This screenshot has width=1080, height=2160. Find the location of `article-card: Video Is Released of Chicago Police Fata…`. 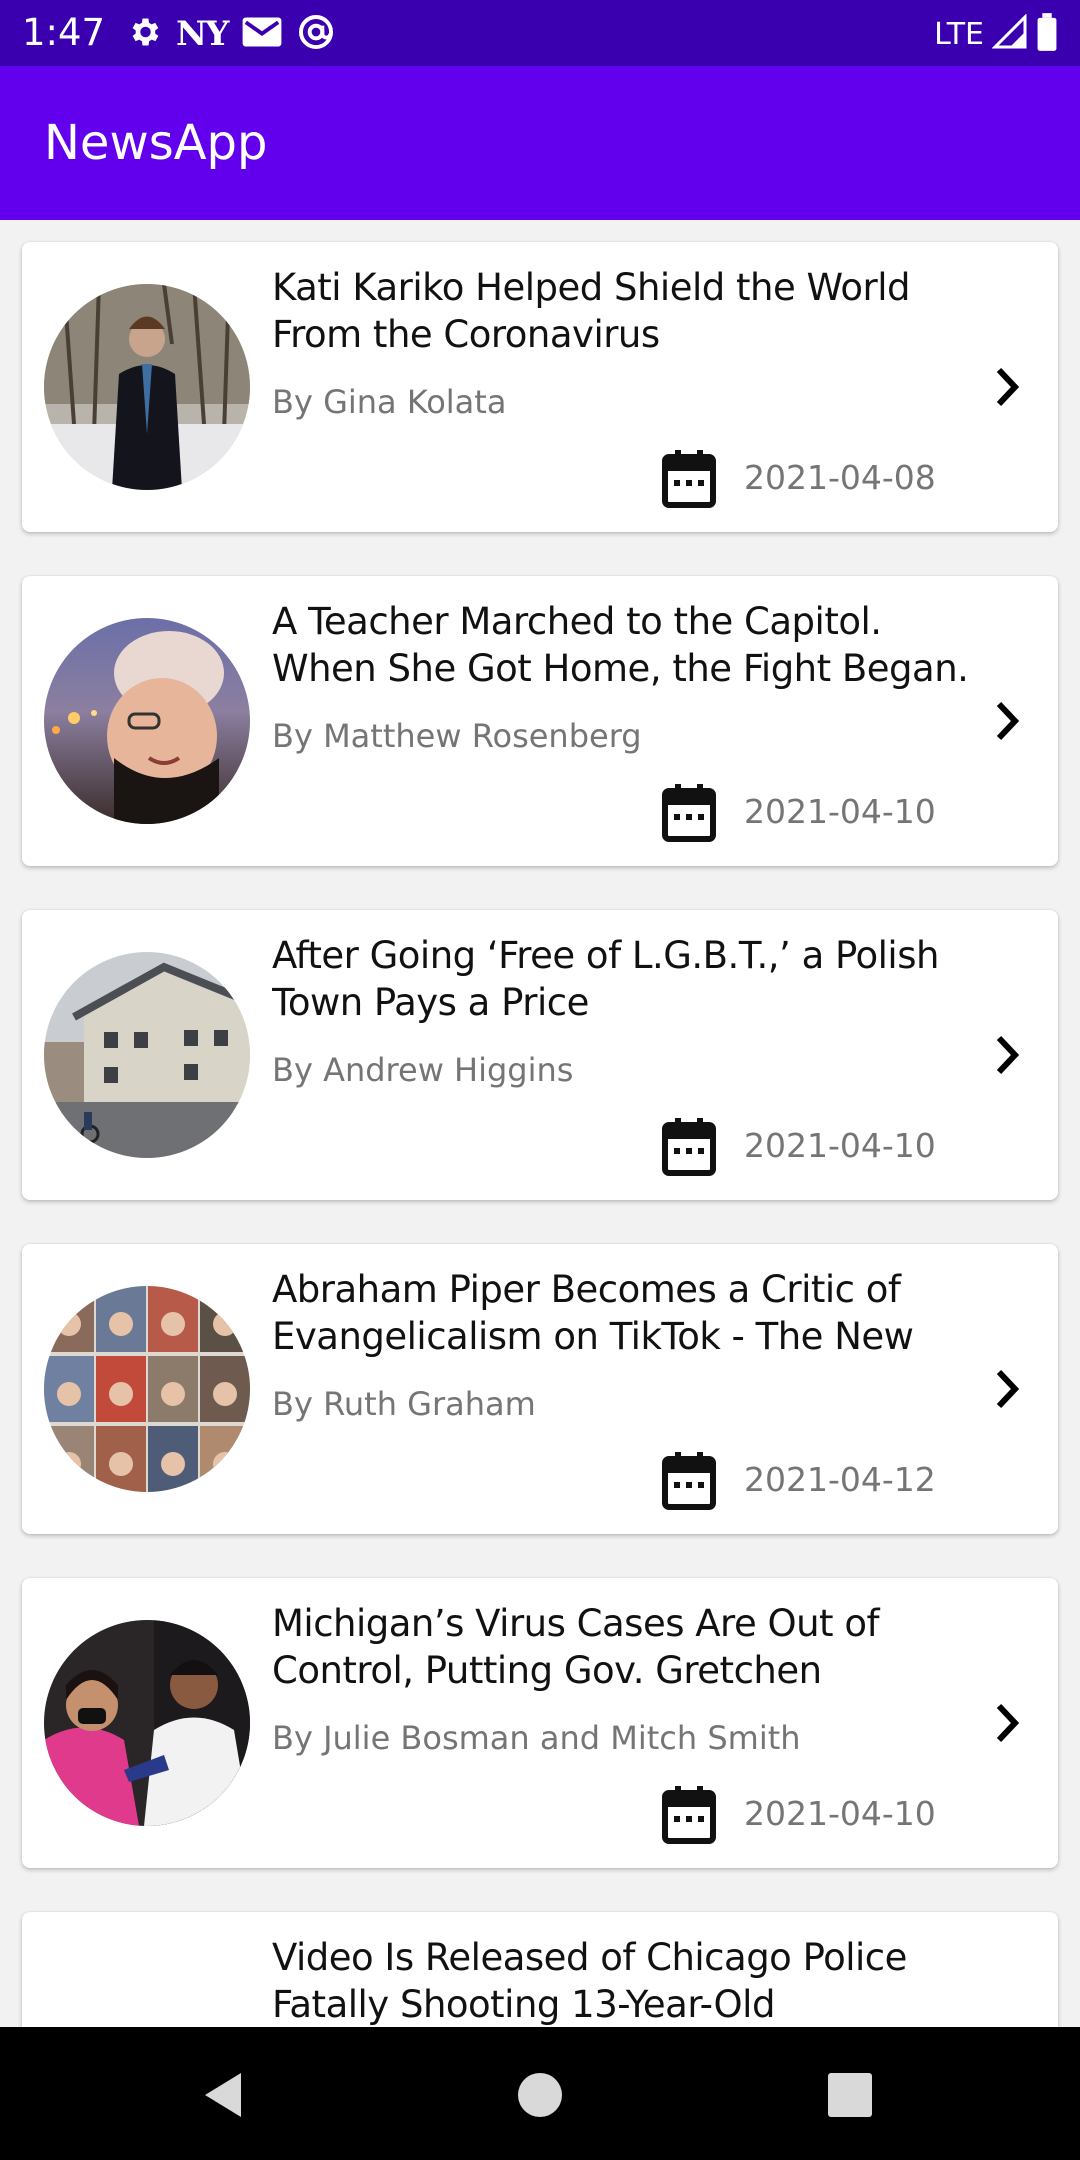

article-card: Video Is Released of Chicago Police Fata… is located at coordinates (540, 1969).